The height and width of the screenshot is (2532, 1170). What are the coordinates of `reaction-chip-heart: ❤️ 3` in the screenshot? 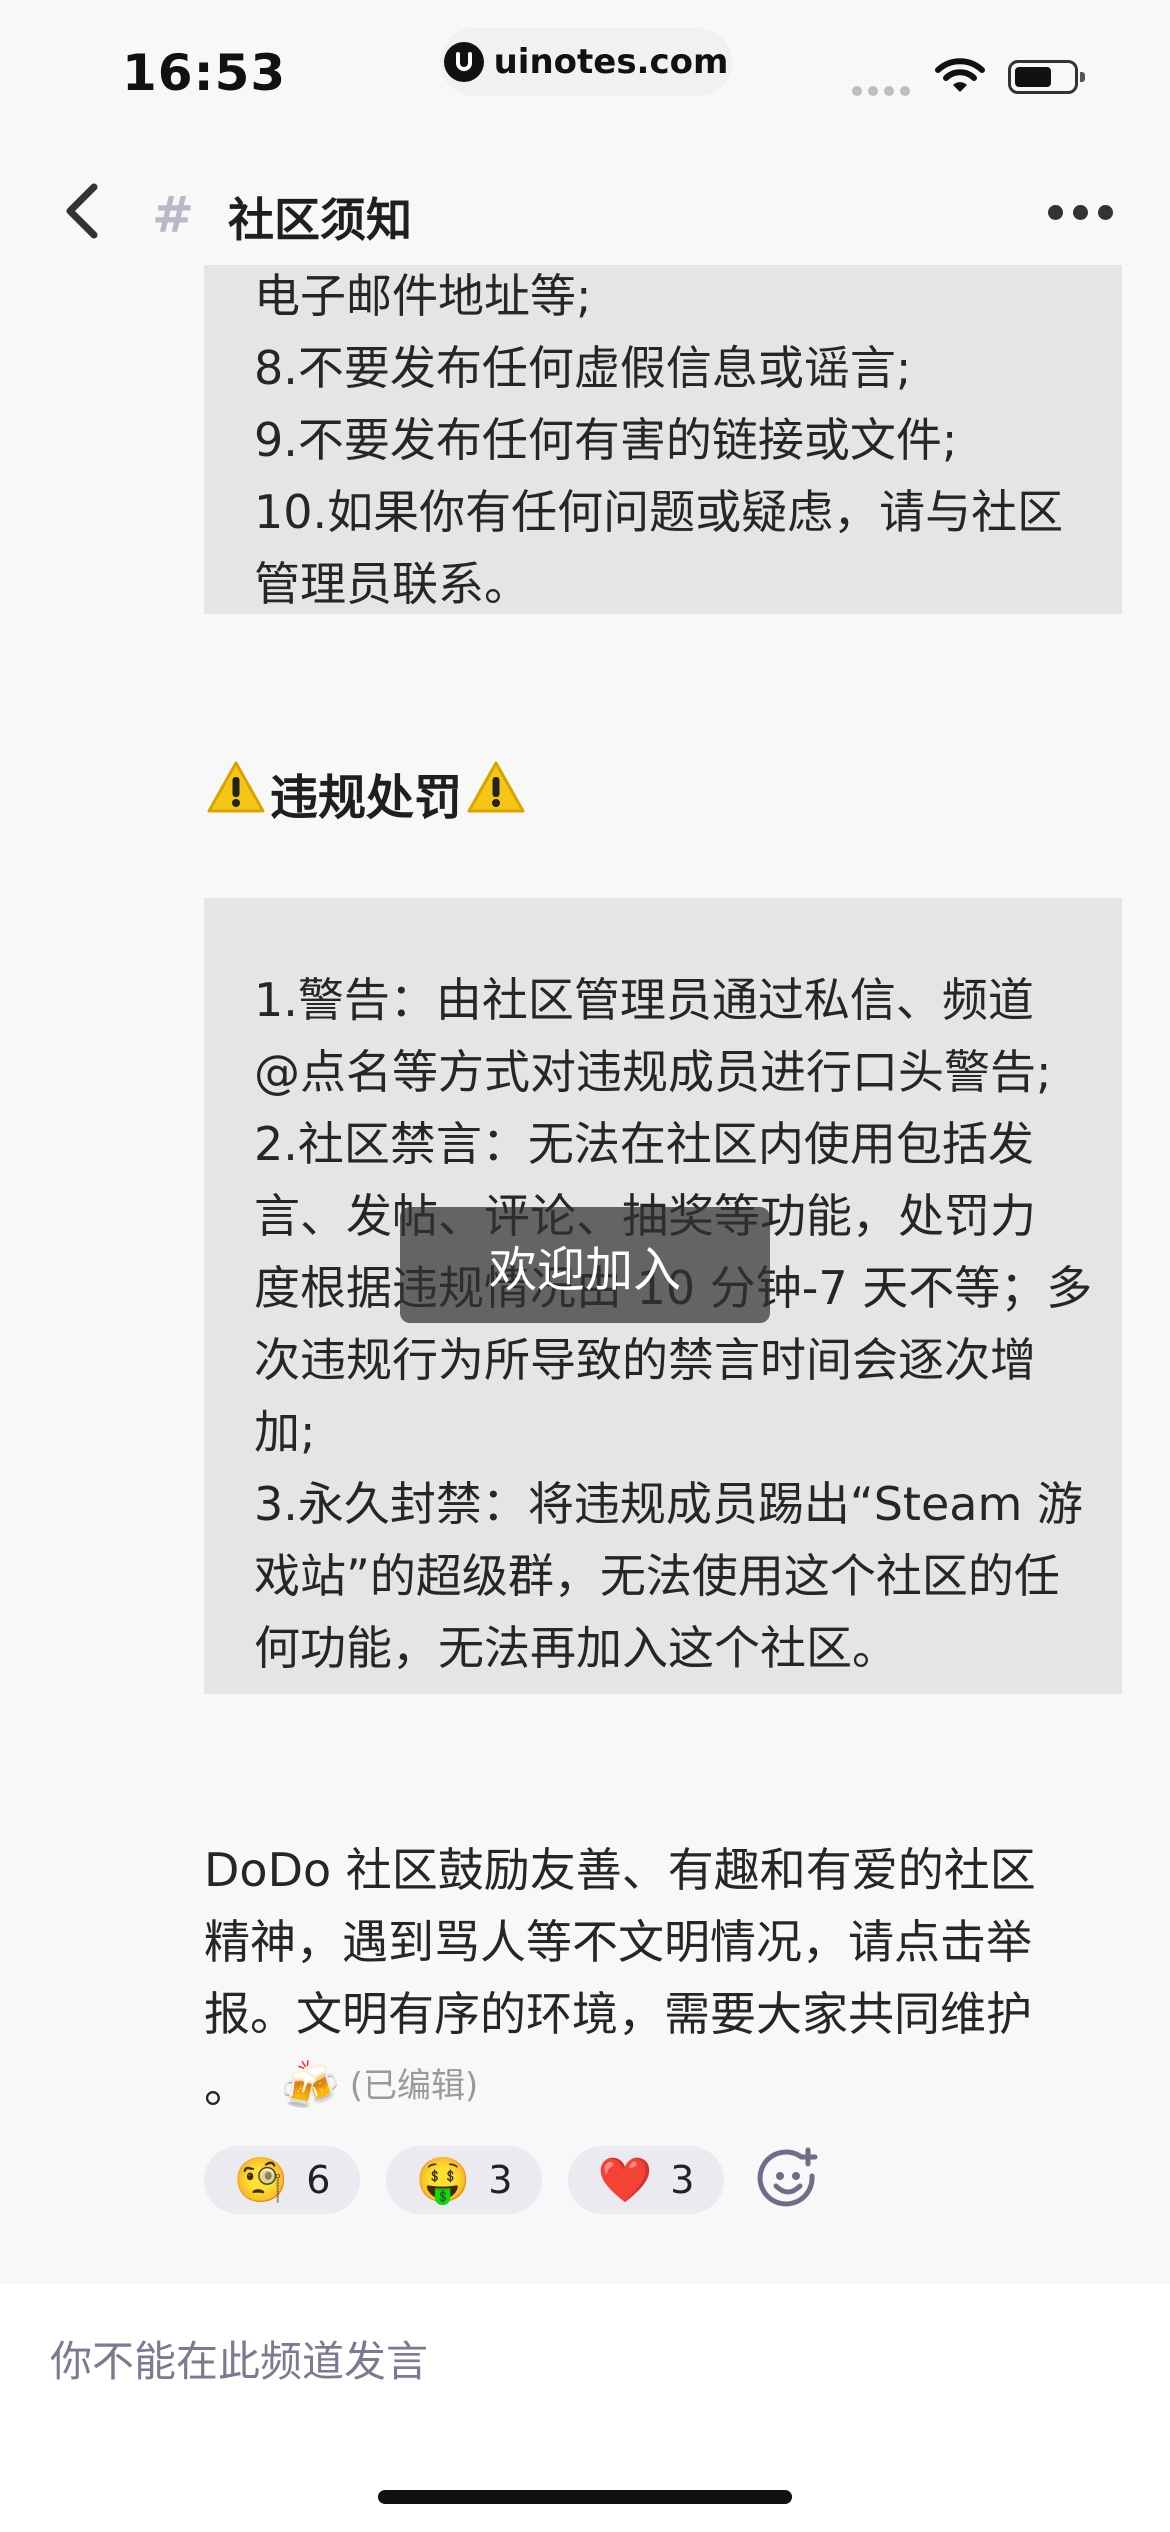 It's located at (646, 2180).